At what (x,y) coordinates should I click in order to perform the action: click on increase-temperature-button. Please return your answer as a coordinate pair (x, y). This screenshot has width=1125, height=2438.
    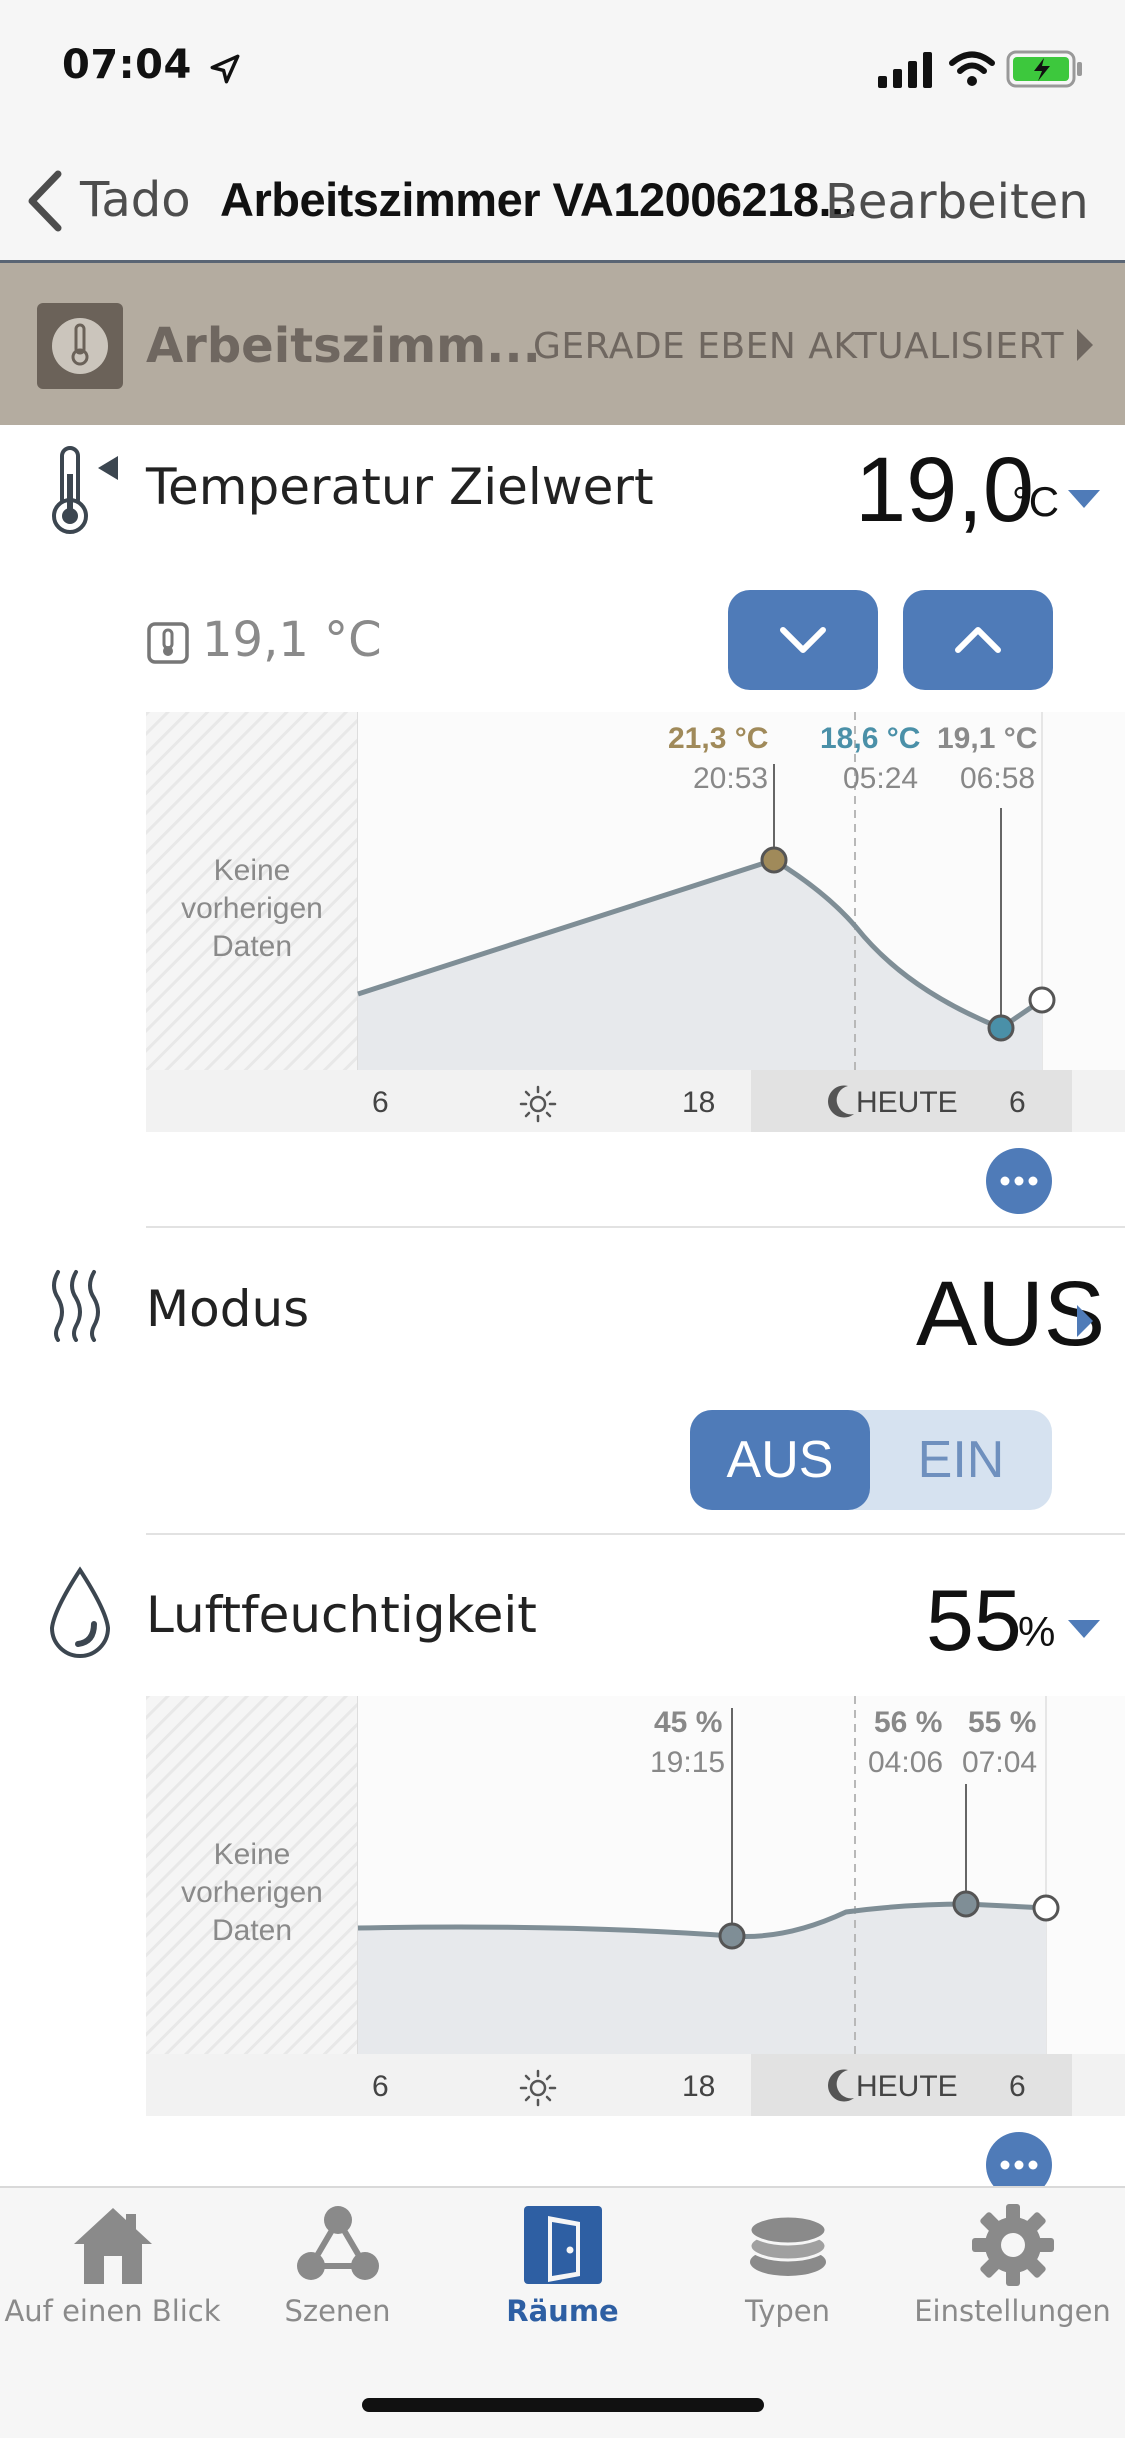
    Looking at the image, I should click on (978, 640).